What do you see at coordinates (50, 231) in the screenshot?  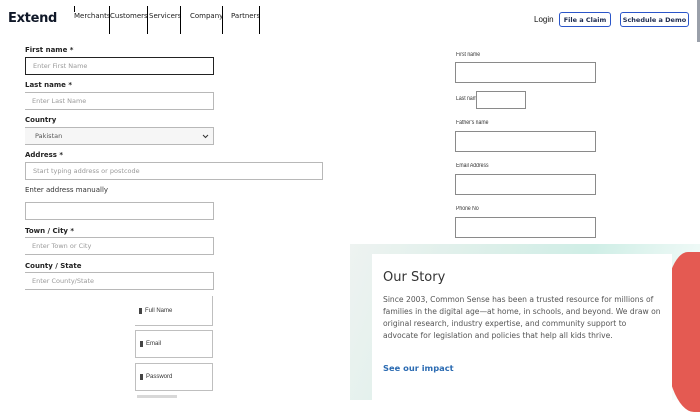 I see `town-label: Town / City *` at bounding box center [50, 231].